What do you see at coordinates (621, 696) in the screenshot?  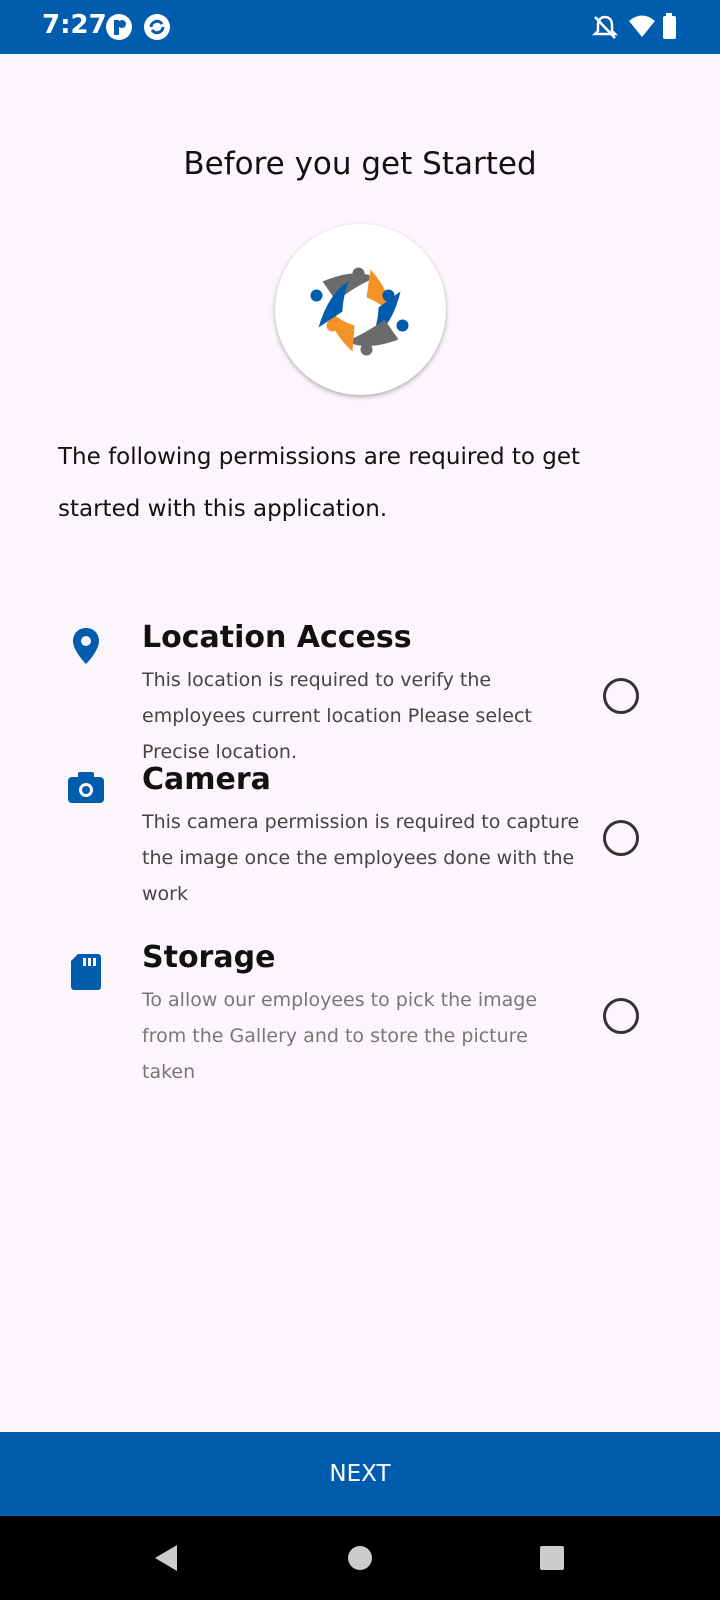 I see `location-radio` at bounding box center [621, 696].